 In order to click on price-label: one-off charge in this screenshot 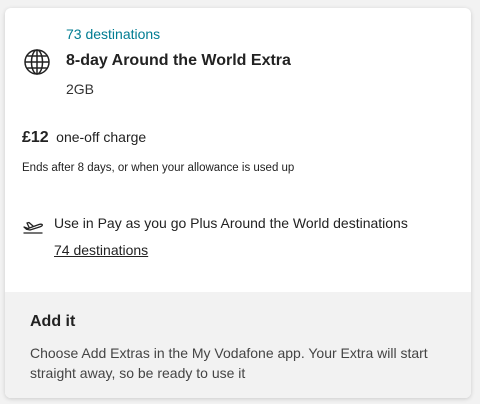, I will do `click(101, 137)`.